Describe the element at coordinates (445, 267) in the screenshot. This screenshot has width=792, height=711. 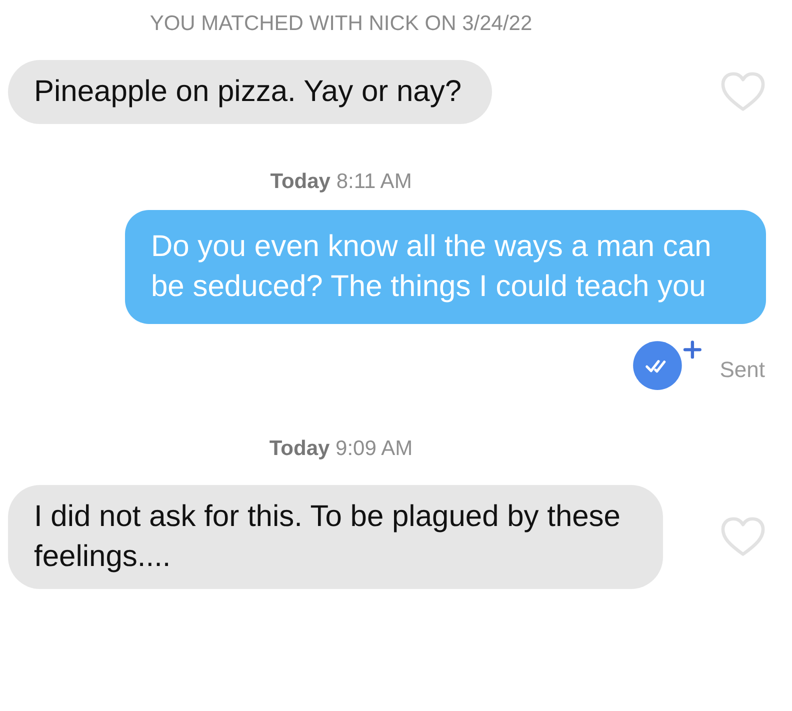
I see `sent-message: Do you even know all the ways a man can be seduced? The things I could teach you` at that location.